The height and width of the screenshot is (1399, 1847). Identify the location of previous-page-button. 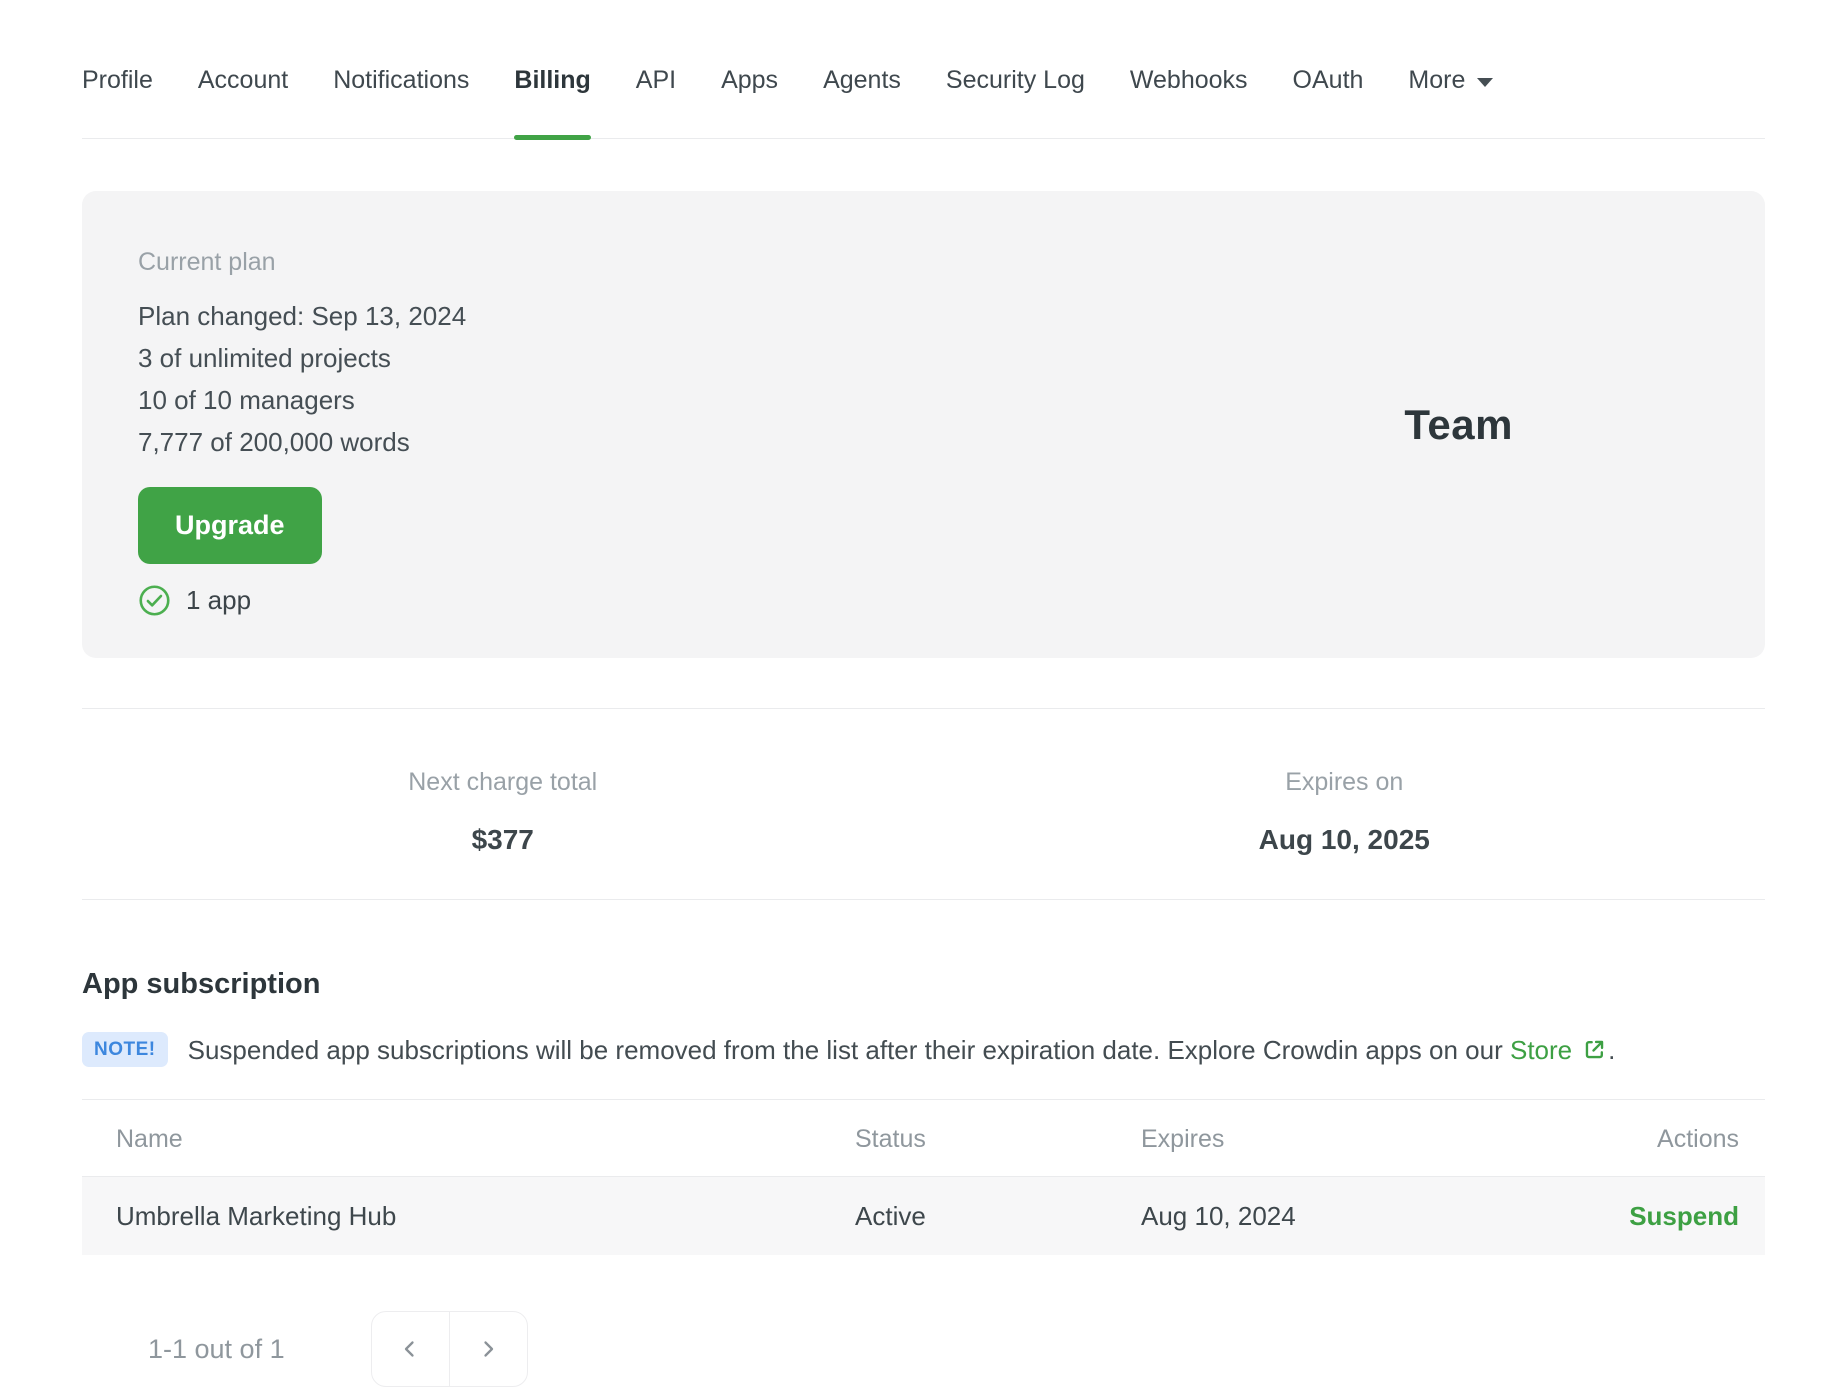
(410, 1349).